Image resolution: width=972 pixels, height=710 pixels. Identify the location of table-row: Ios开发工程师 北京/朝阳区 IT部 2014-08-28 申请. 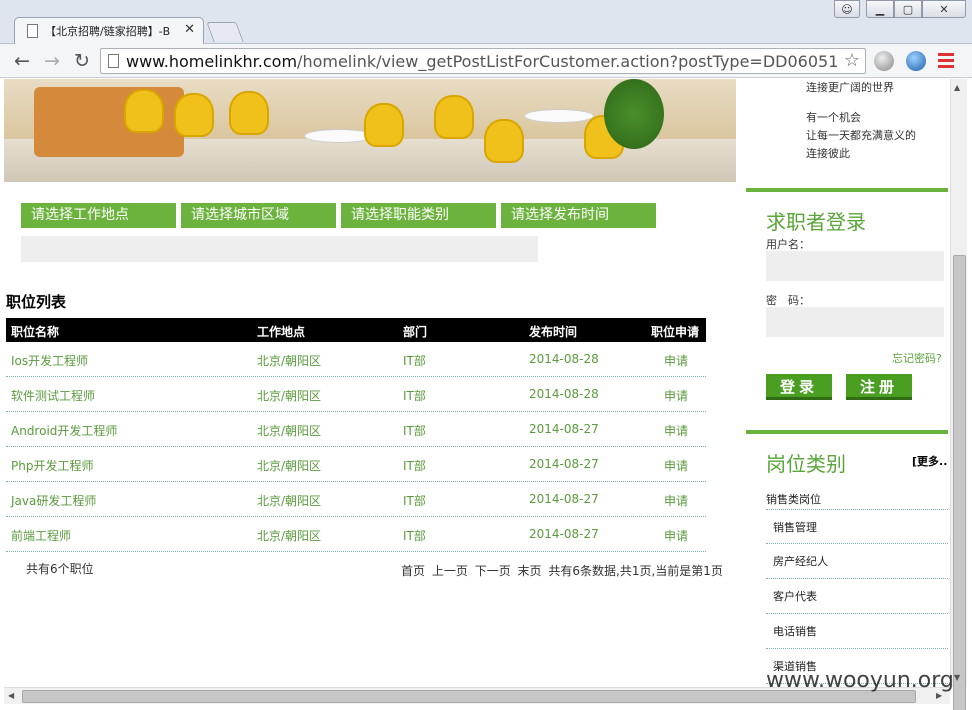
(356, 359).